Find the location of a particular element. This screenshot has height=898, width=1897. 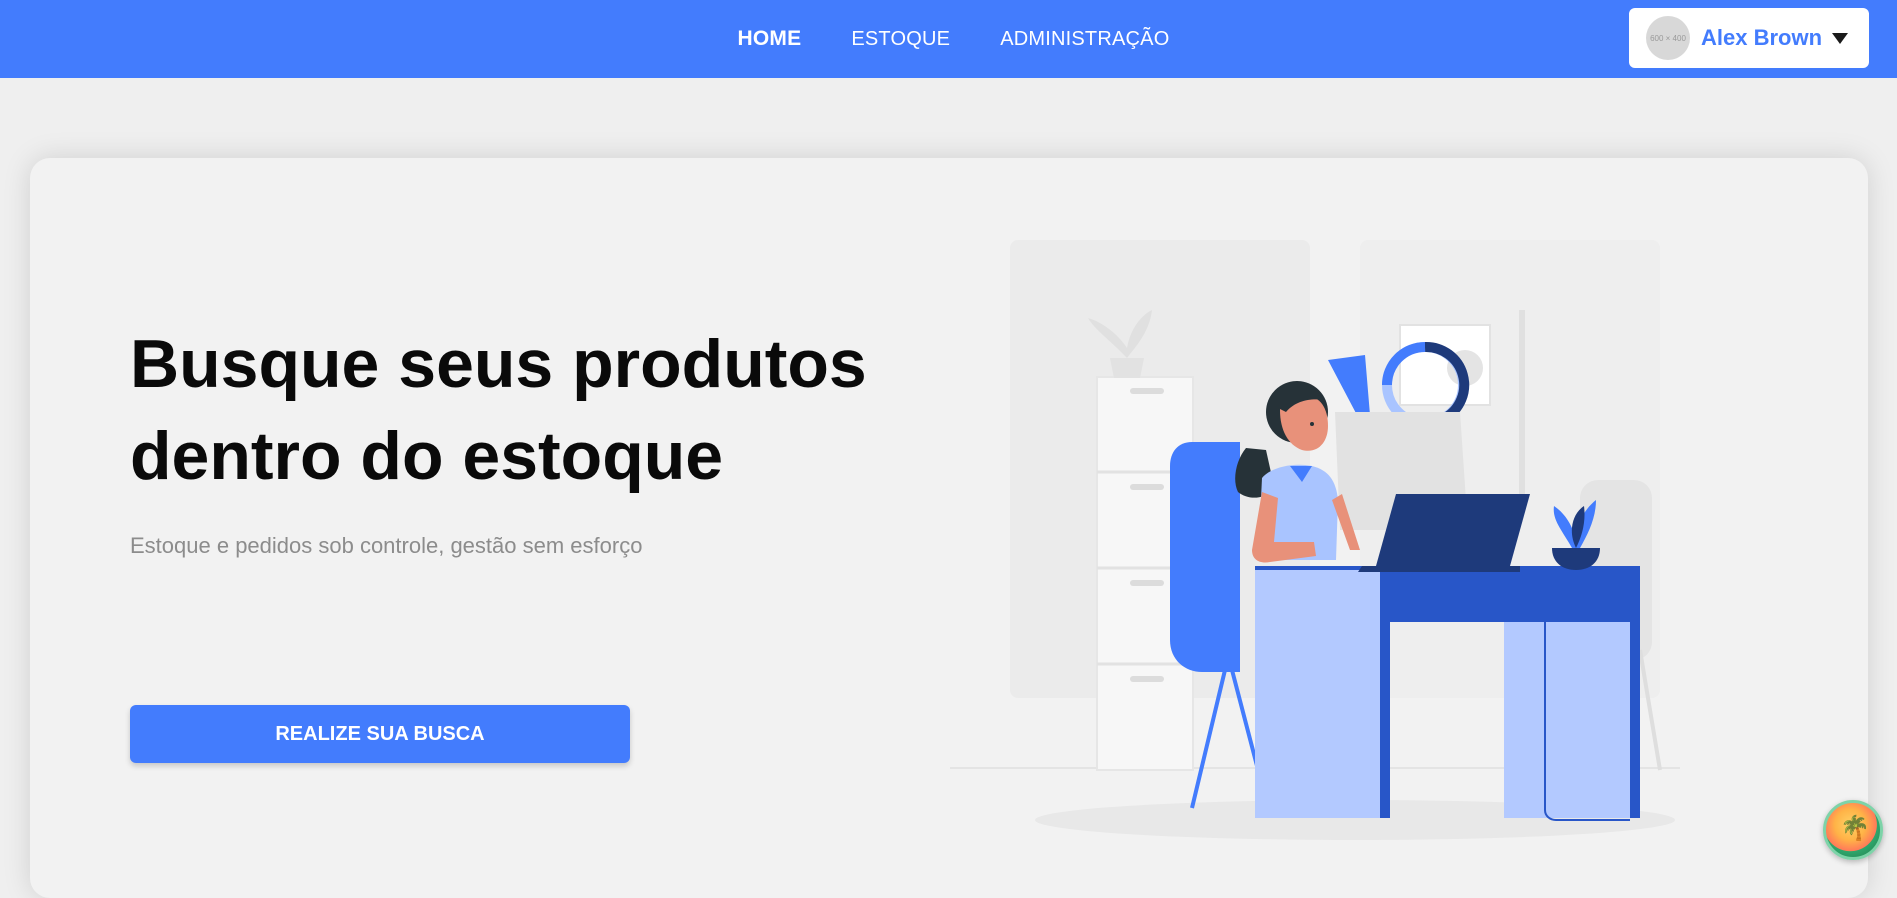

plant-pot is located at coordinates (1127, 368).